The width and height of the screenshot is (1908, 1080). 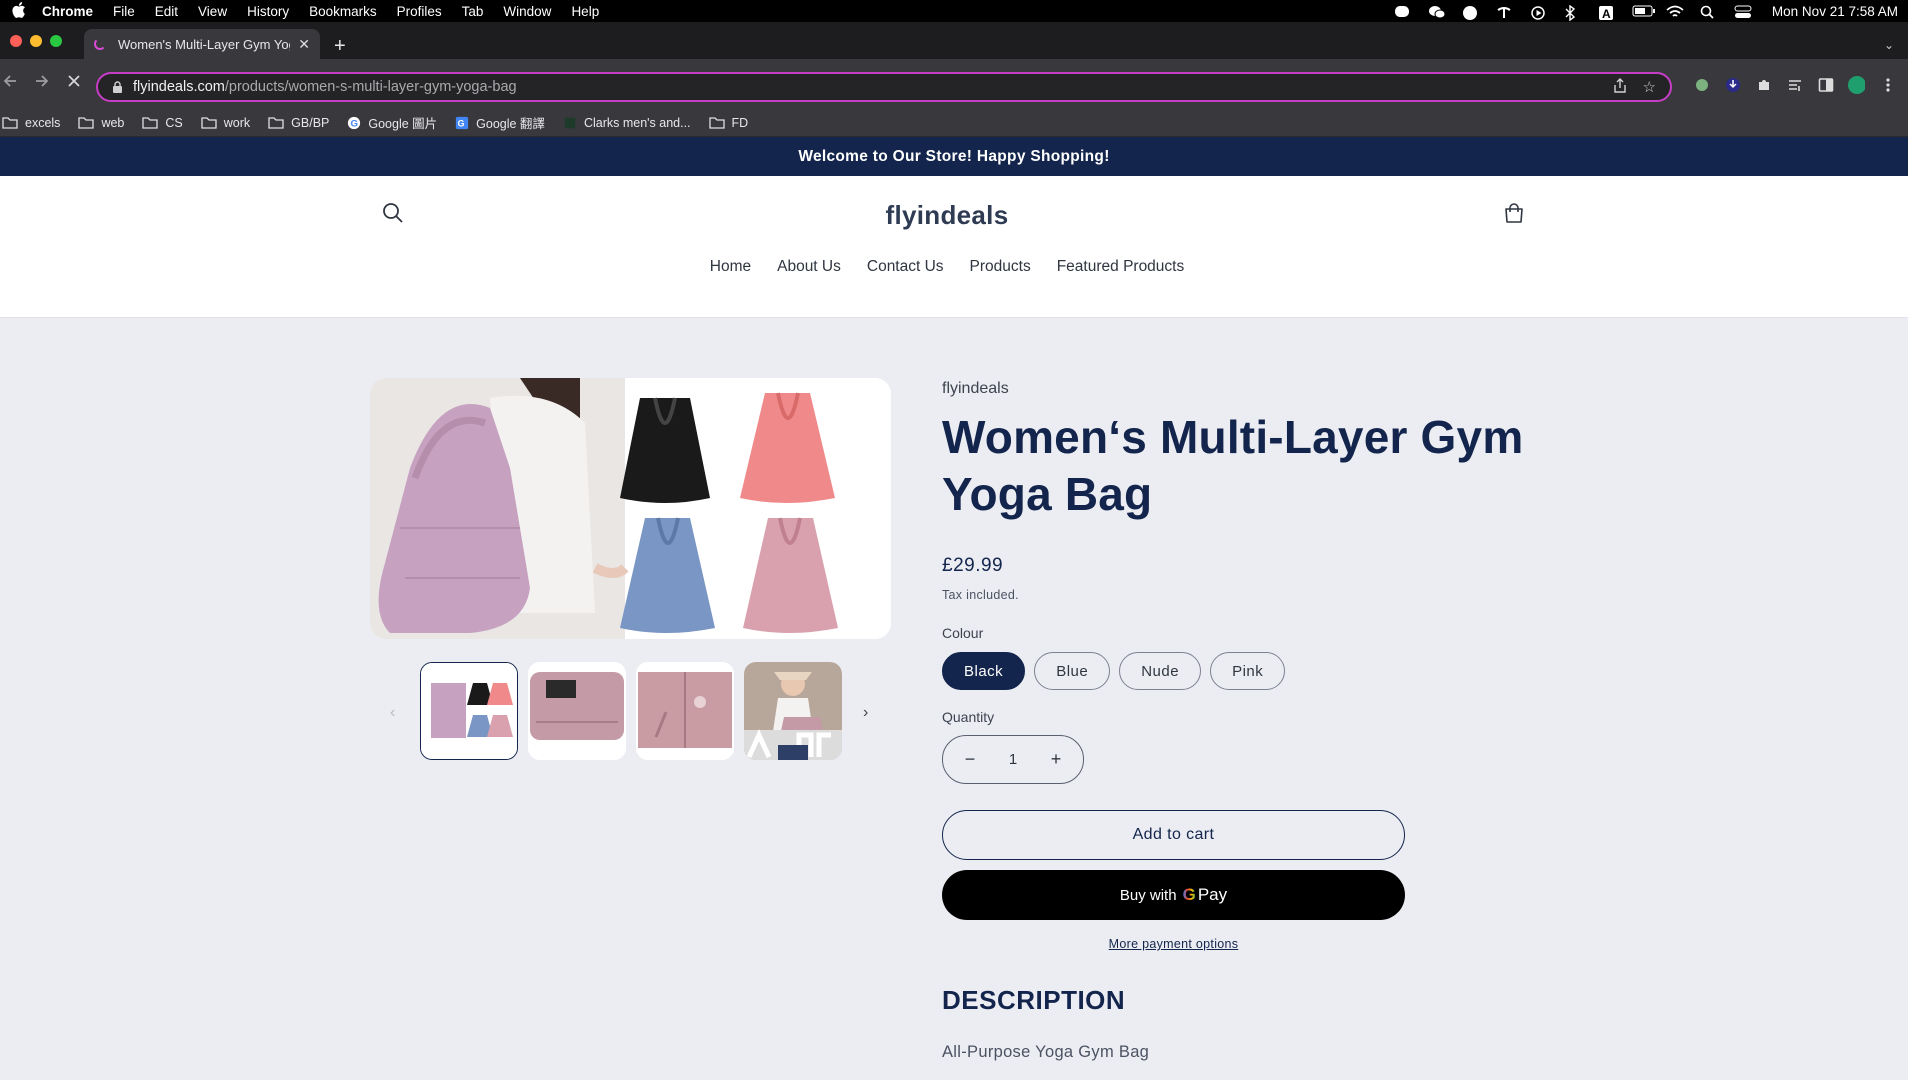 What do you see at coordinates (1643, 11) in the screenshot?
I see `battery-icon` at bounding box center [1643, 11].